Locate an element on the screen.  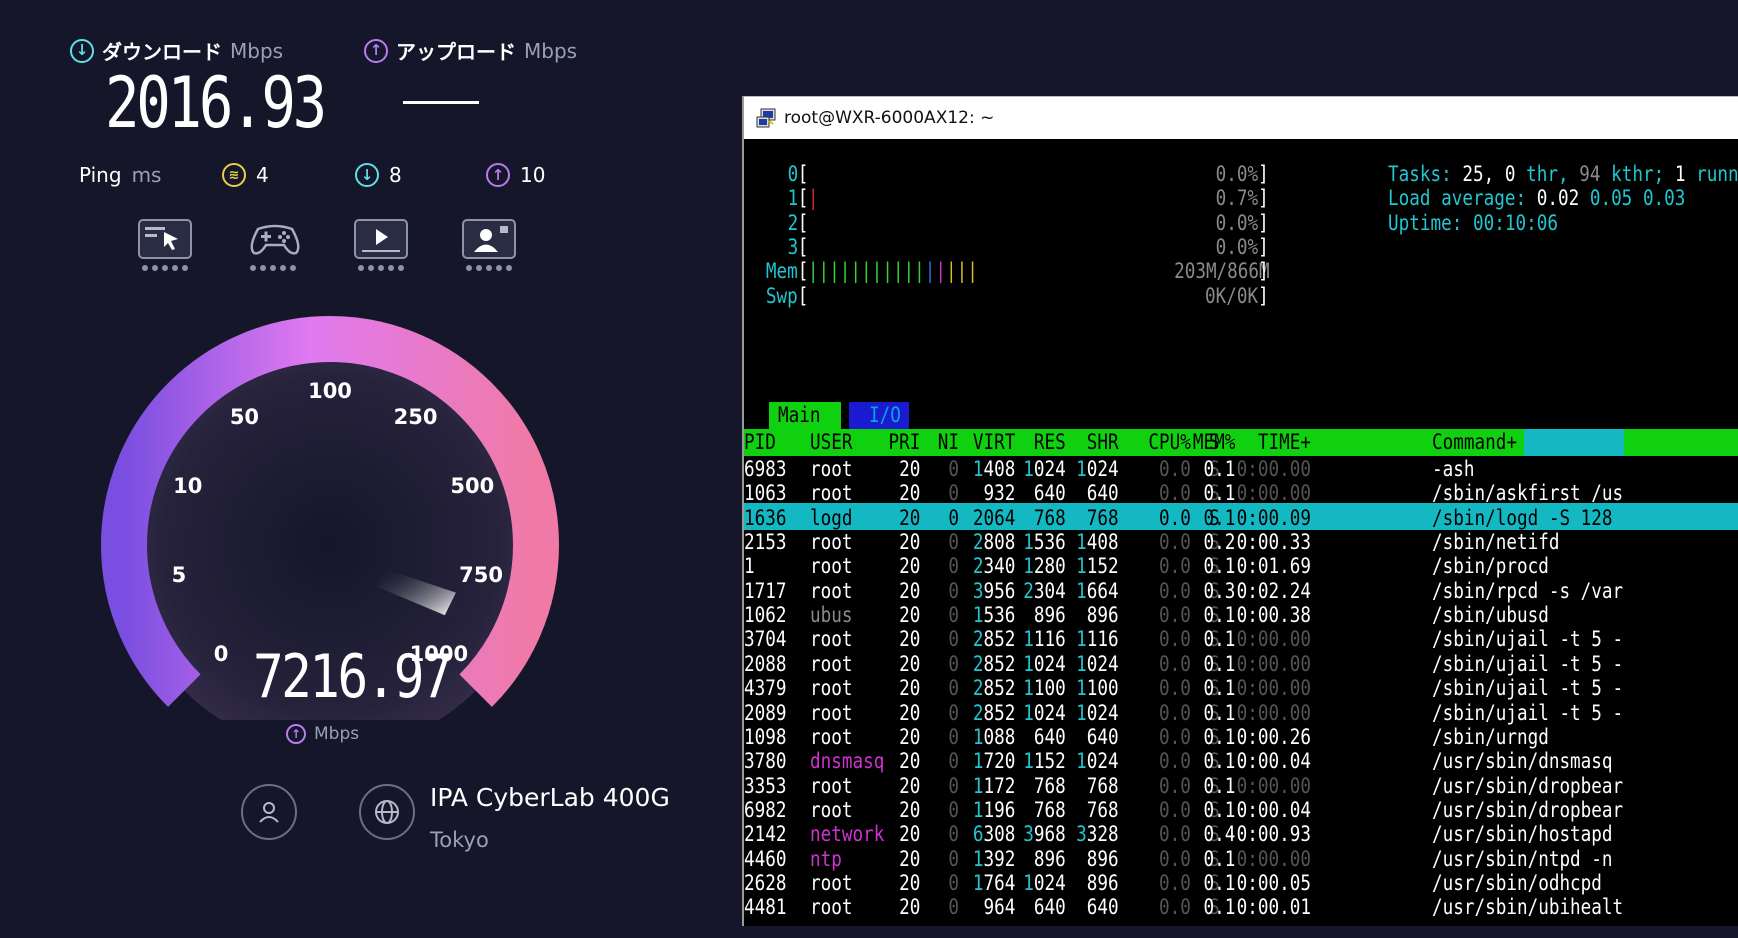
gaming-icon is located at coordinates (275, 245).